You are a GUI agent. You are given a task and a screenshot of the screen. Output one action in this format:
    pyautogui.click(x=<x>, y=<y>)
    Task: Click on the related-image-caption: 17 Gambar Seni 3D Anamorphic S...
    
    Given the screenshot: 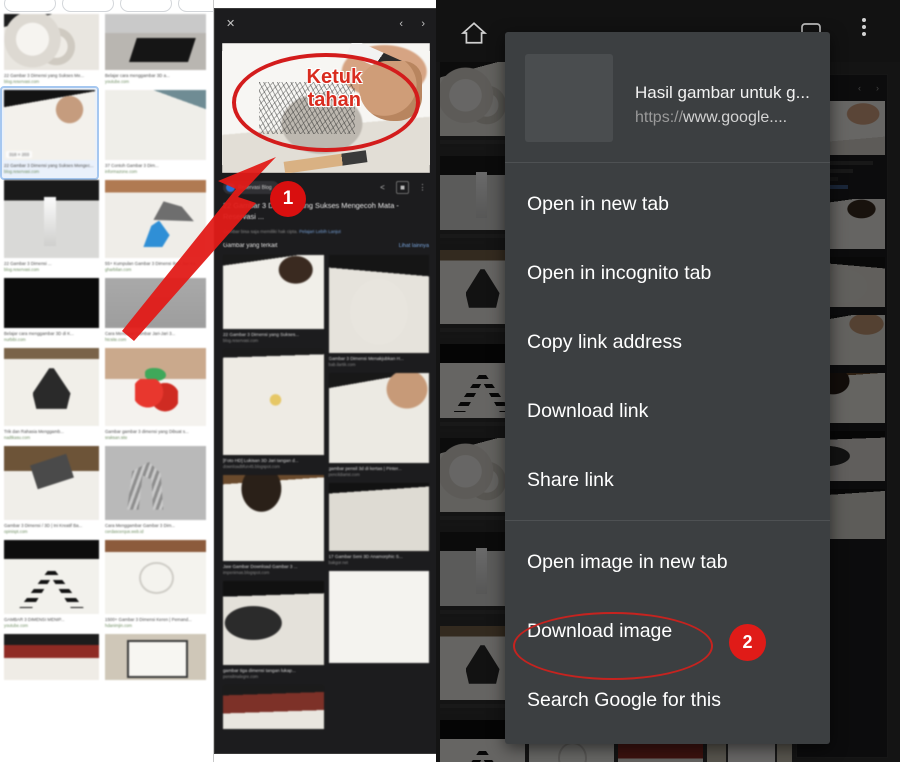 What is the action you would take?
    pyautogui.click(x=365, y=556)
    